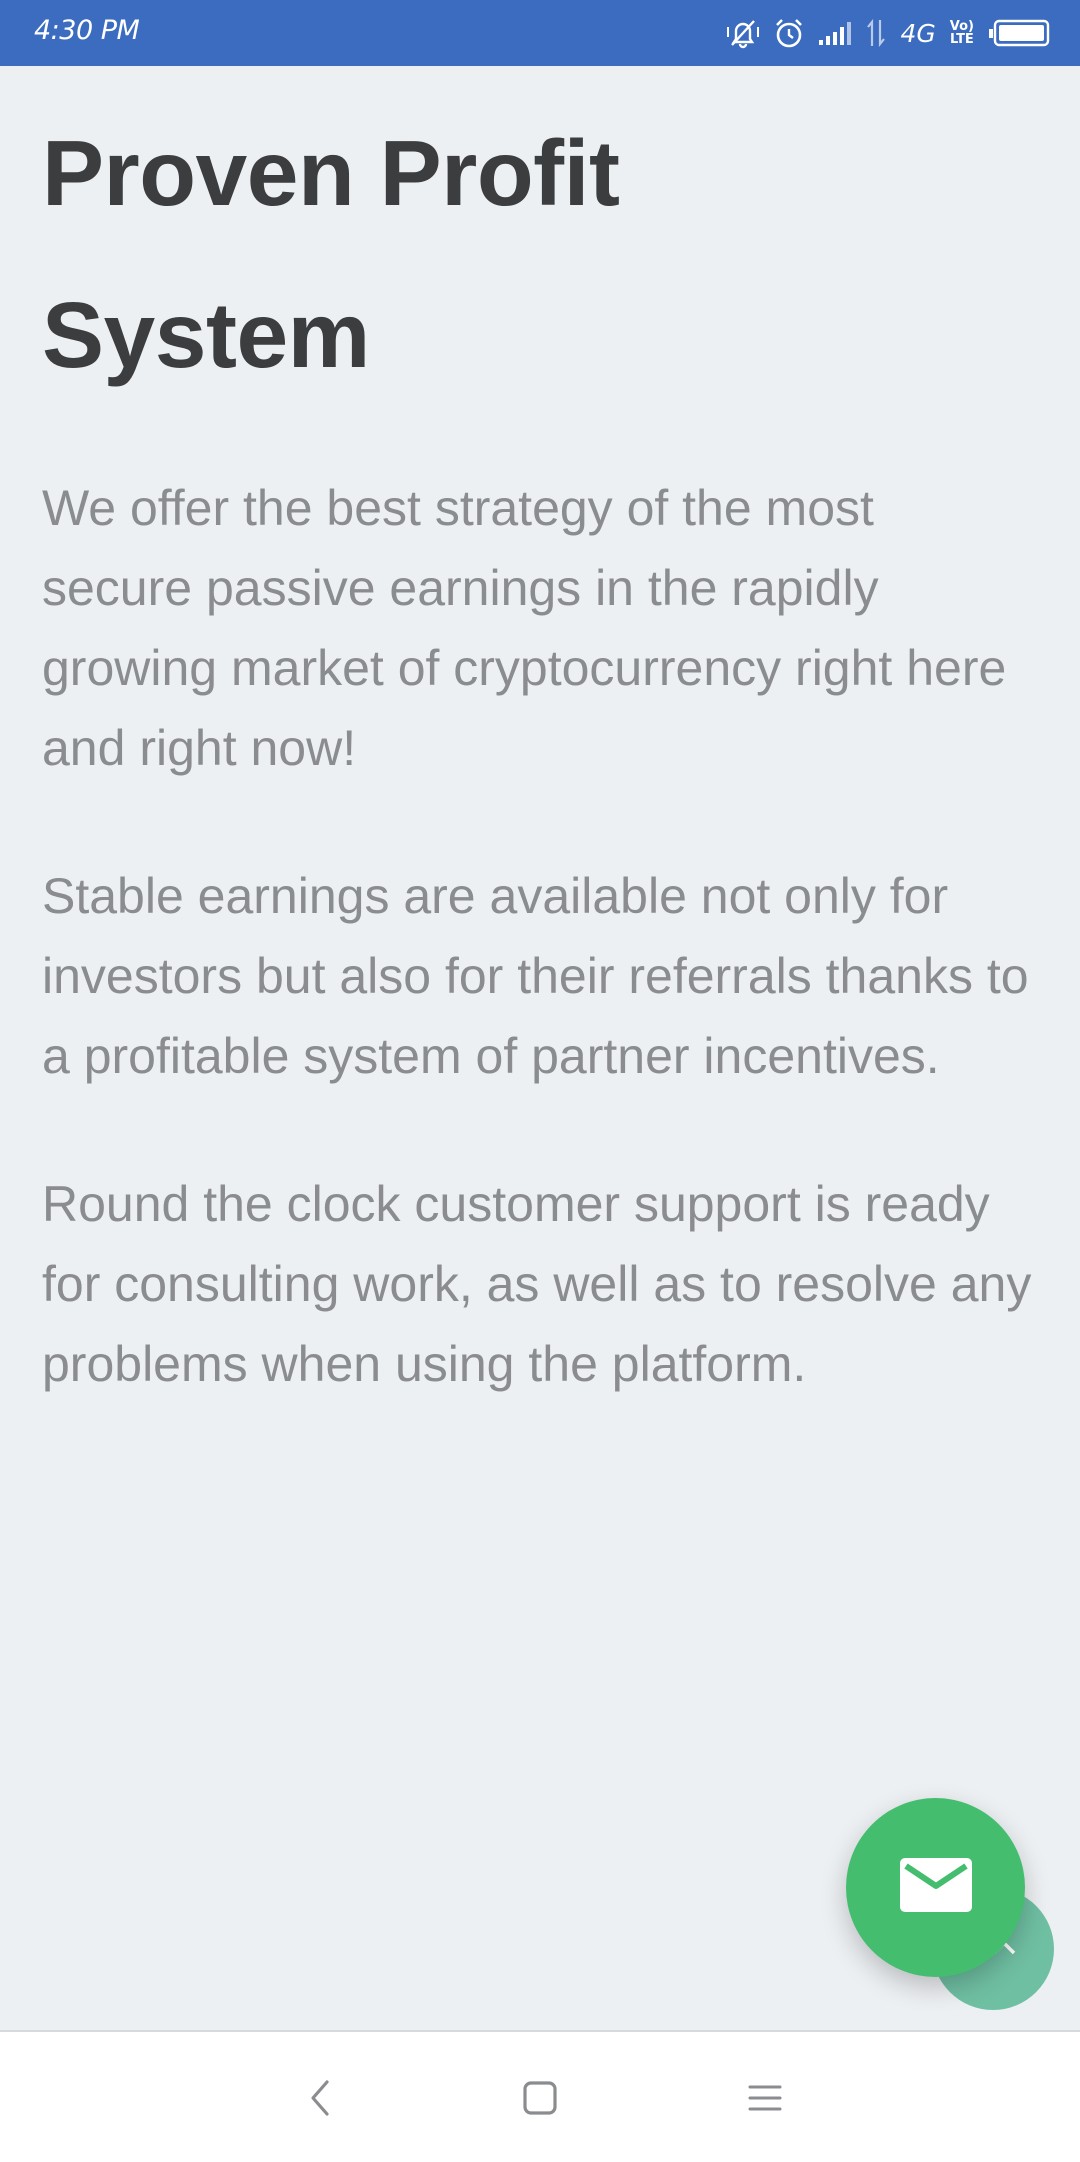  What do you see at coordinates (87, 30) in the screenshot?
I see `status-time: 4:30 PM` at bounding box center [87, 30].